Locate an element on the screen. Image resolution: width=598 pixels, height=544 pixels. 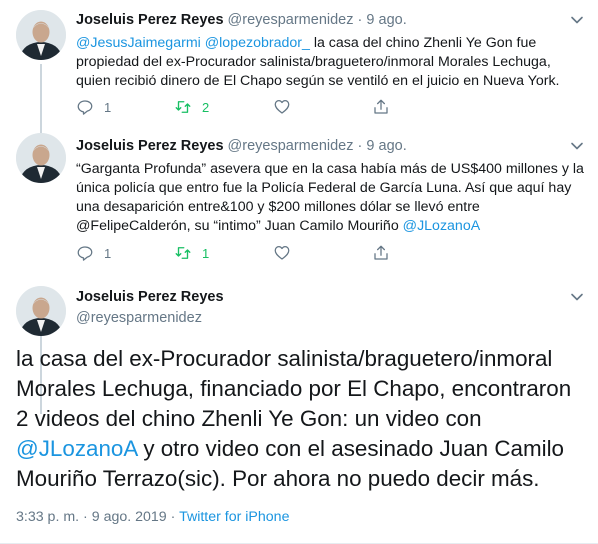
tweet-source-link: Twitter for iPhone is located at coordinates (234, 517).